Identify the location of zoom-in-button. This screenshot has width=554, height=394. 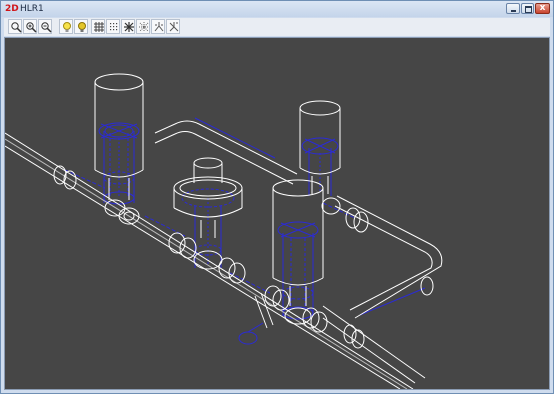
(30, 26).